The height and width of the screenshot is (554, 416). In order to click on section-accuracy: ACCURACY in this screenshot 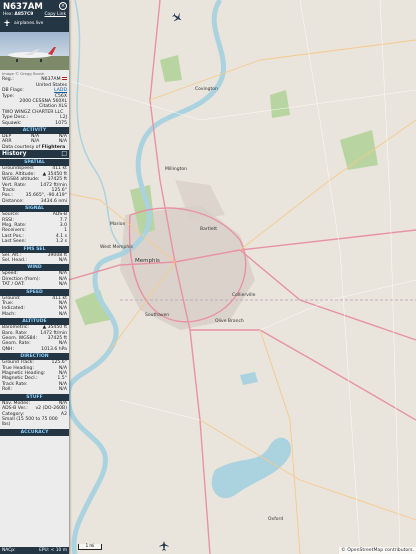, I will do `click(34, 432)`.